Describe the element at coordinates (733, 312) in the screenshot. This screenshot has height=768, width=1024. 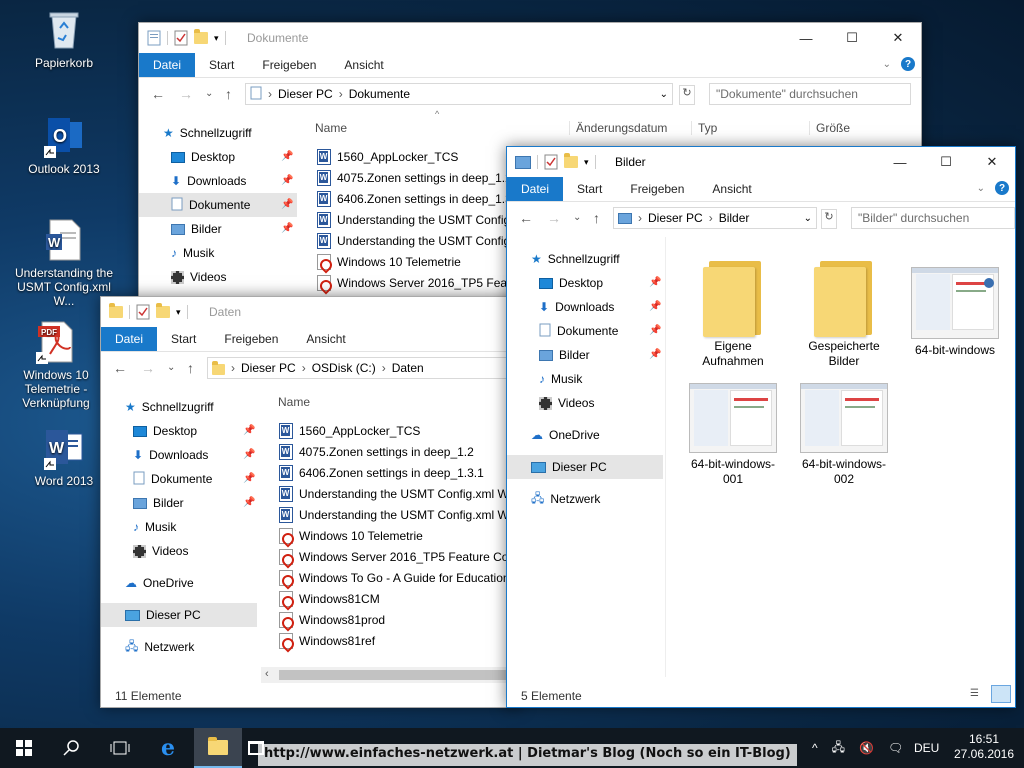
I see `folder-item-eigene-aufnahmen: Eigene Aufnahmen` at that location.